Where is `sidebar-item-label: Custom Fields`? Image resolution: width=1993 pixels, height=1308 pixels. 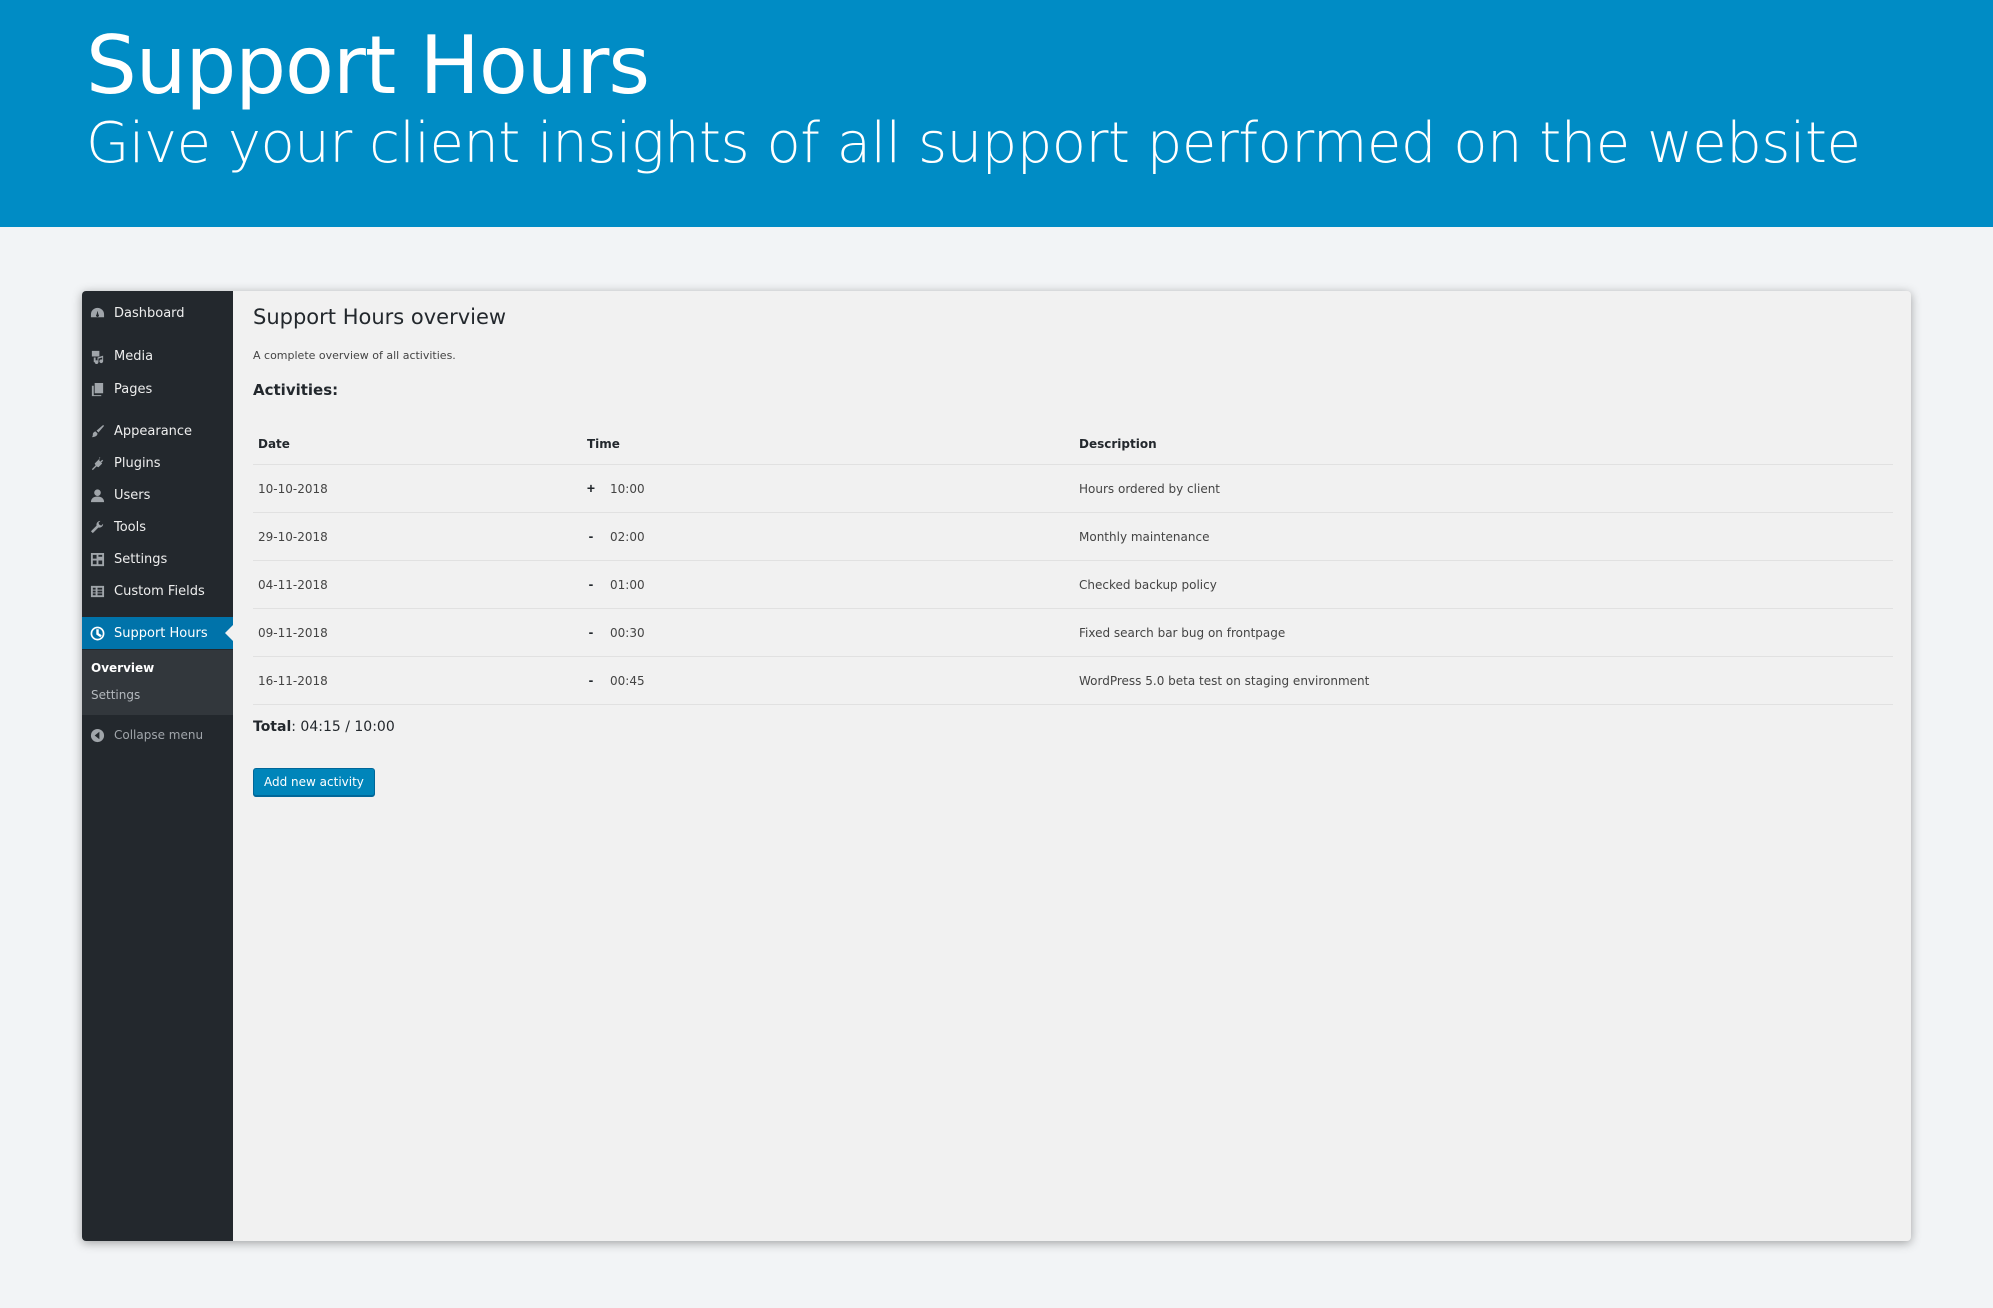 sidebar-item-label: Custom Fields is located at coordinates (159, 591).